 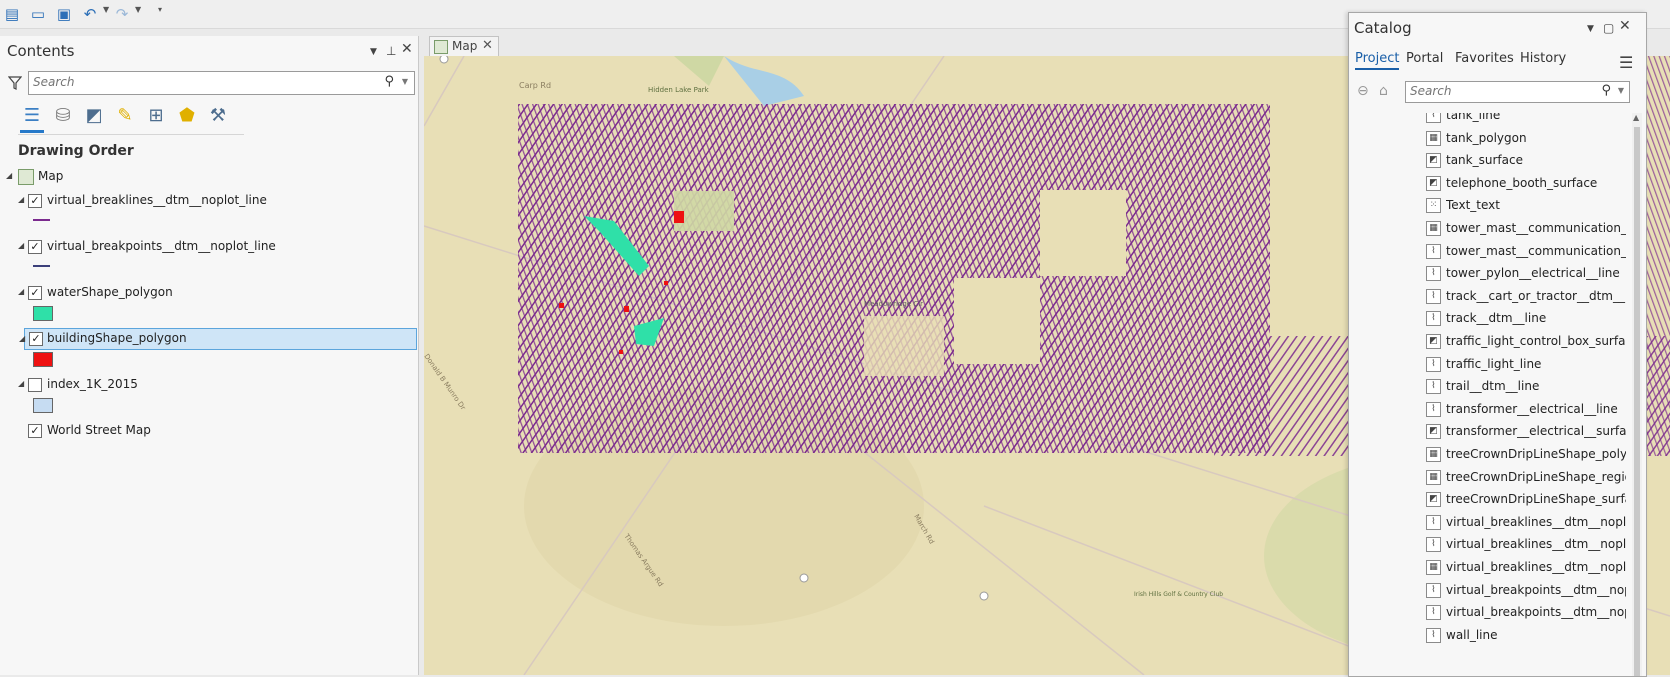 What do you see at coordinates (209, 293) in the screenshot?
I see `layer-row: ◢ ✓ waterShape_polygon` at bounding box center [209, 293].